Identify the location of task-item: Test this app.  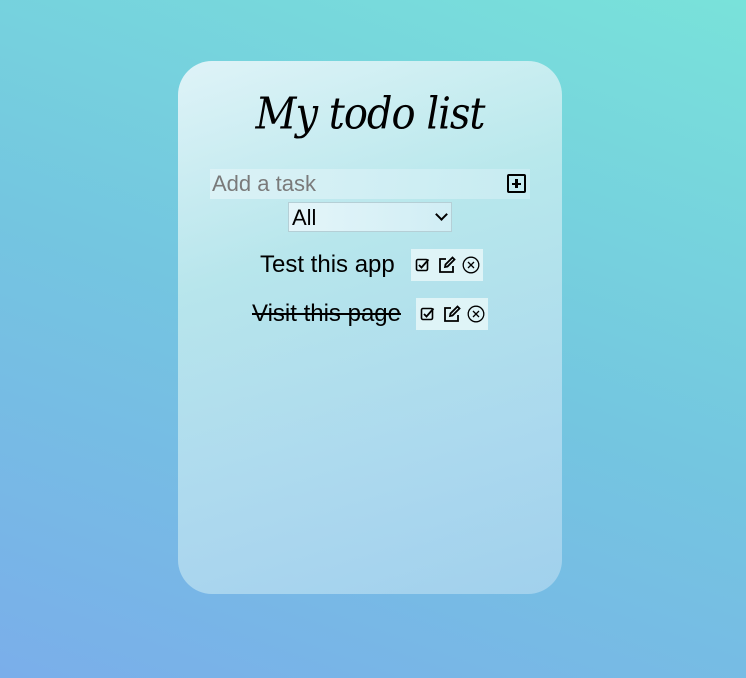
(371, 265).